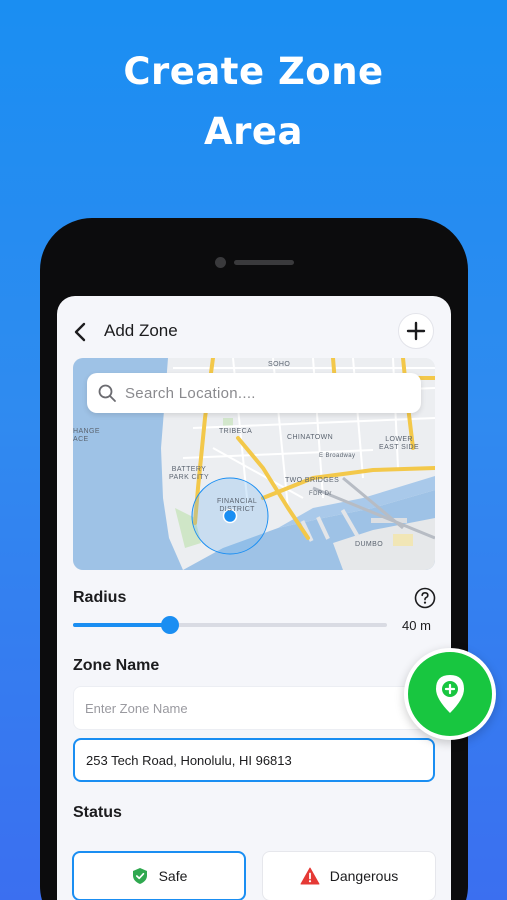  I want to click on zone-name-input, so click(254, 708).